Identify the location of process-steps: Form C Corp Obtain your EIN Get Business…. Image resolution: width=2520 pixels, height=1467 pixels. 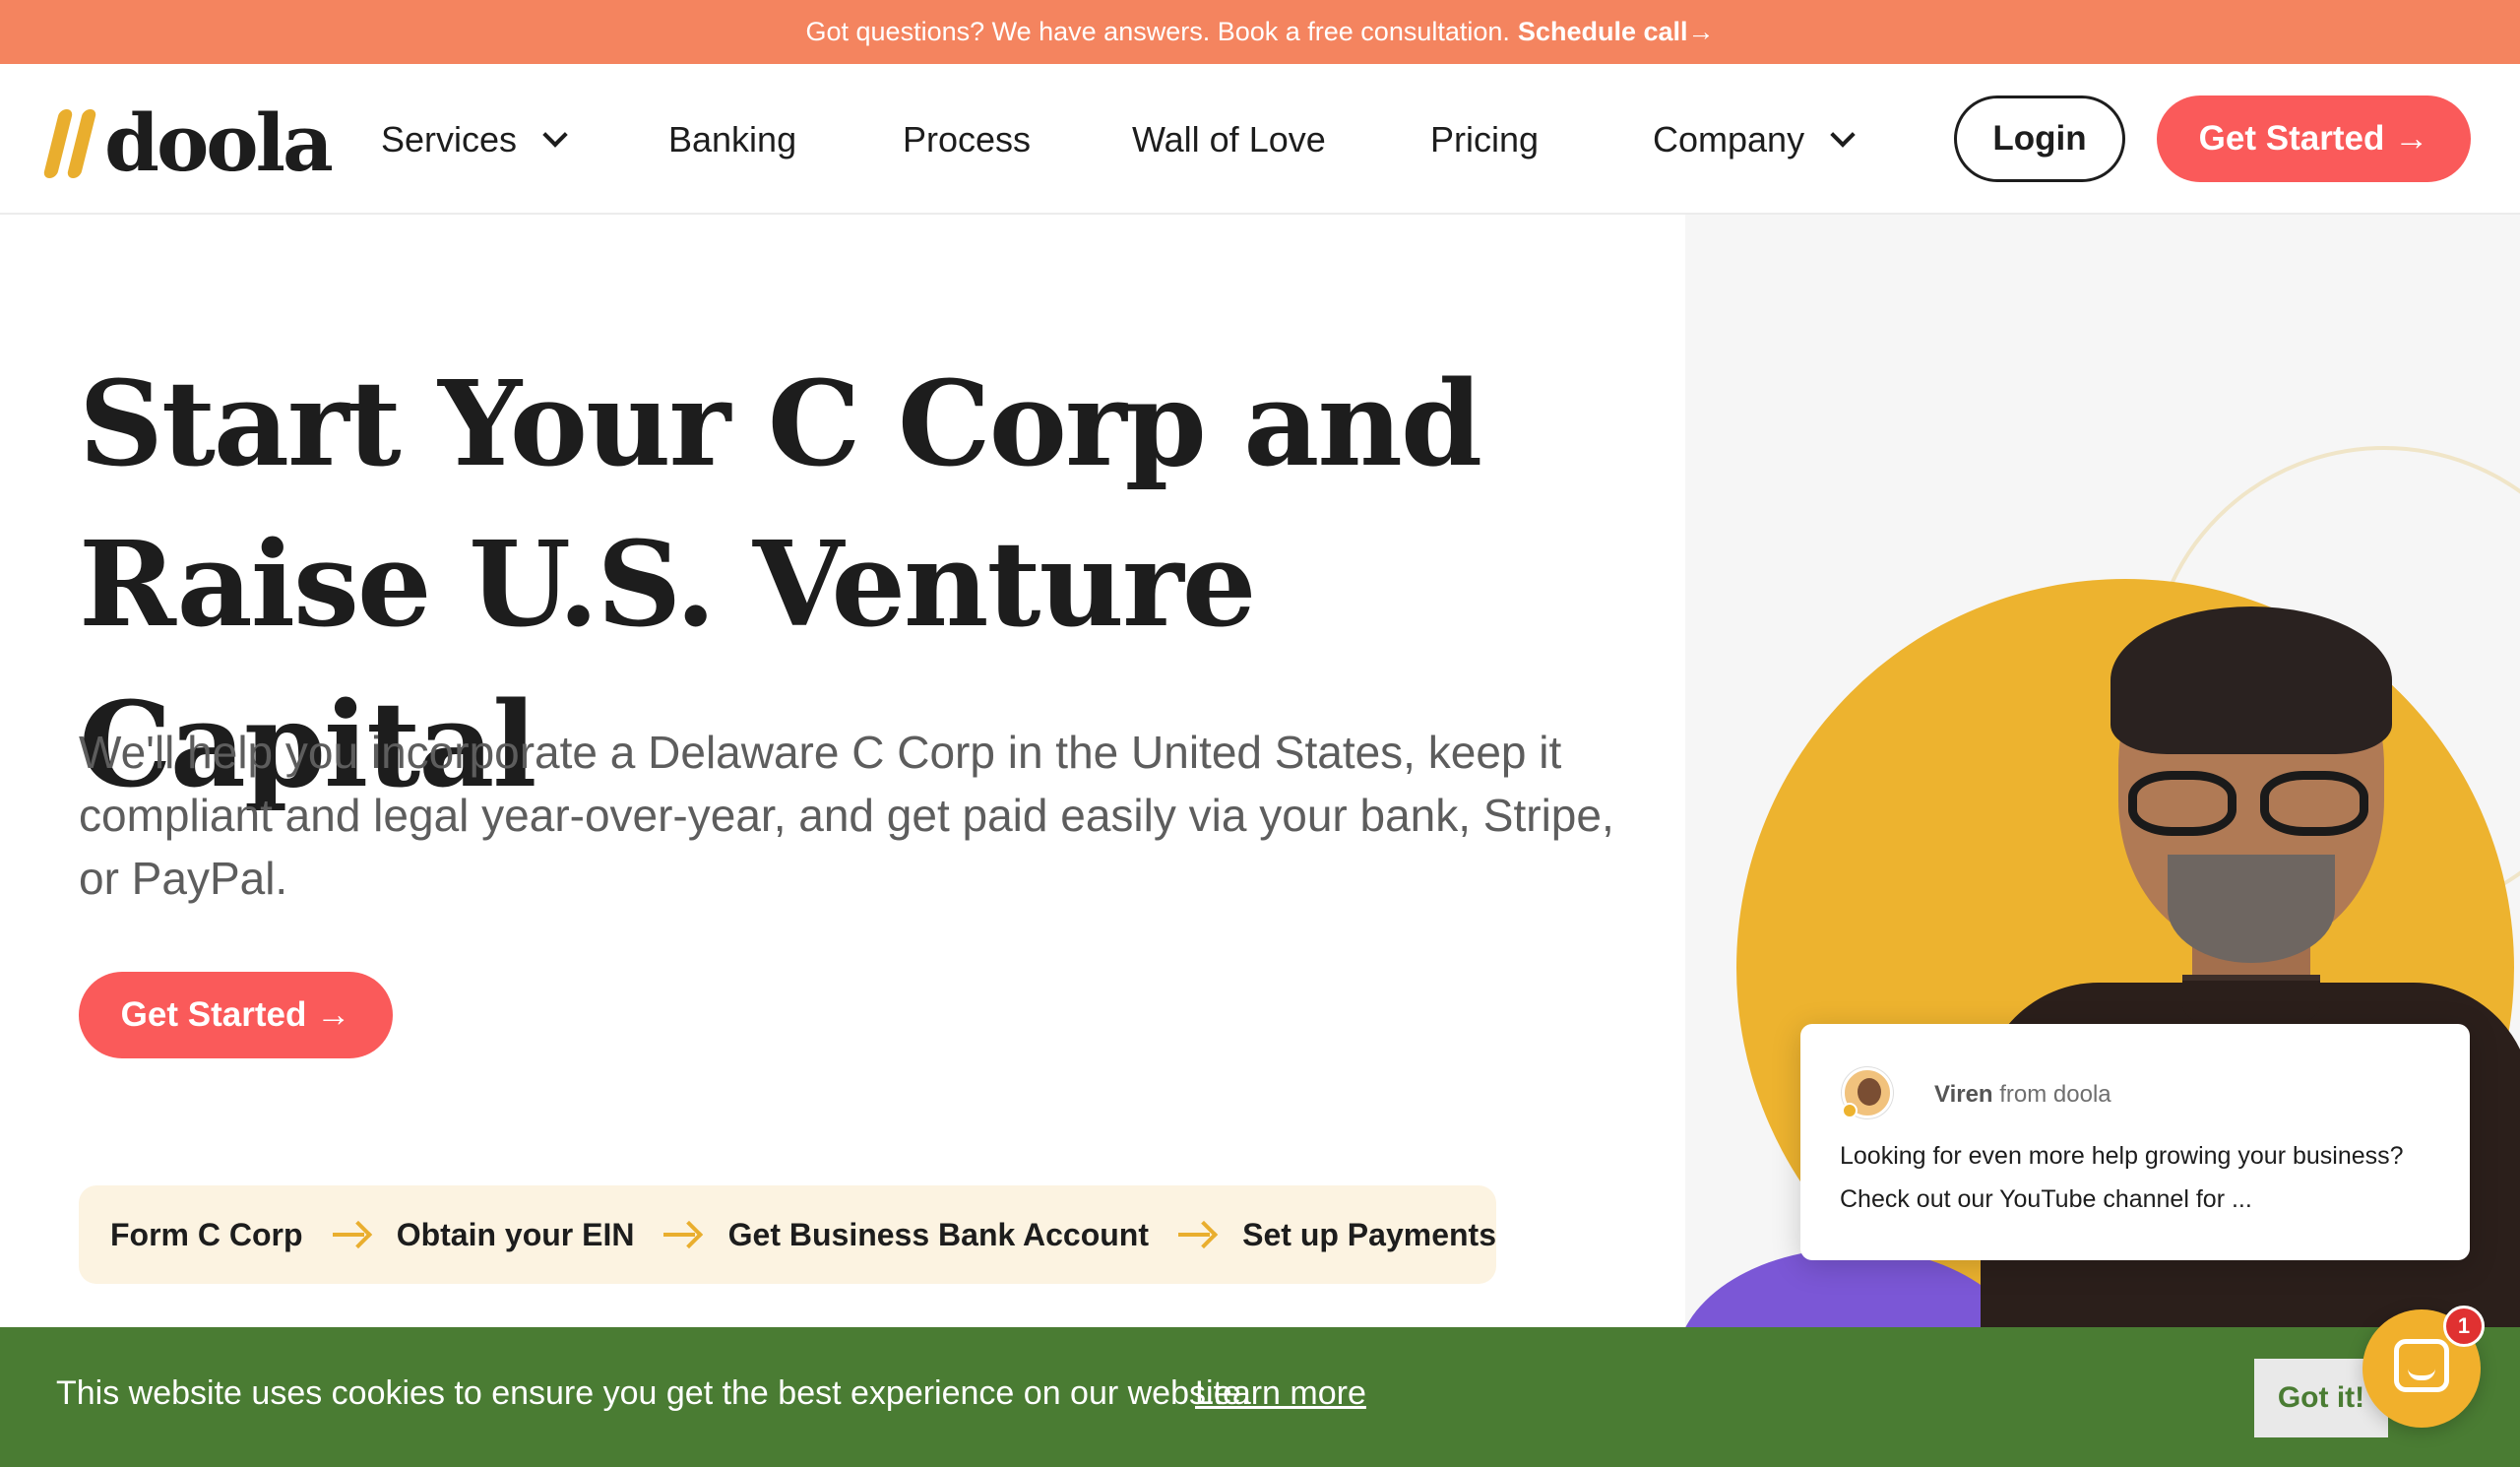
(787, 1234).